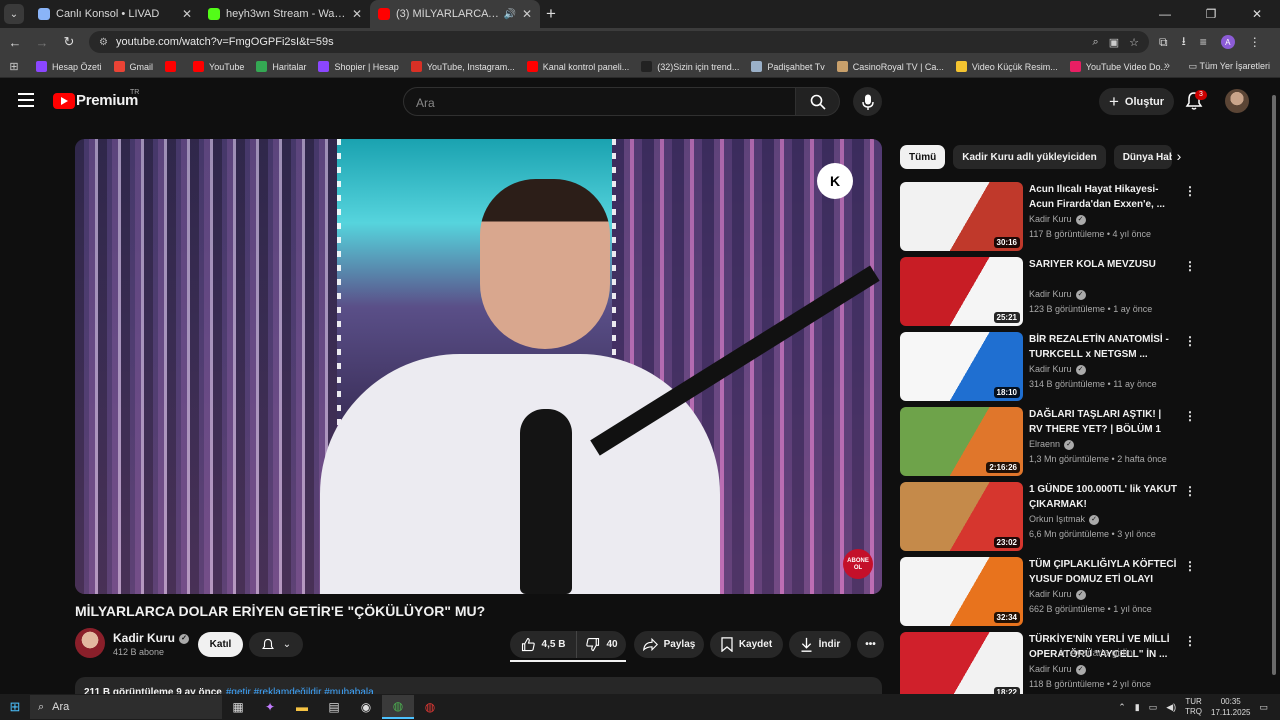  Describe the element at coordinates (64, 101) in the screenshot. I see `youtube-logo-icon` at that location.